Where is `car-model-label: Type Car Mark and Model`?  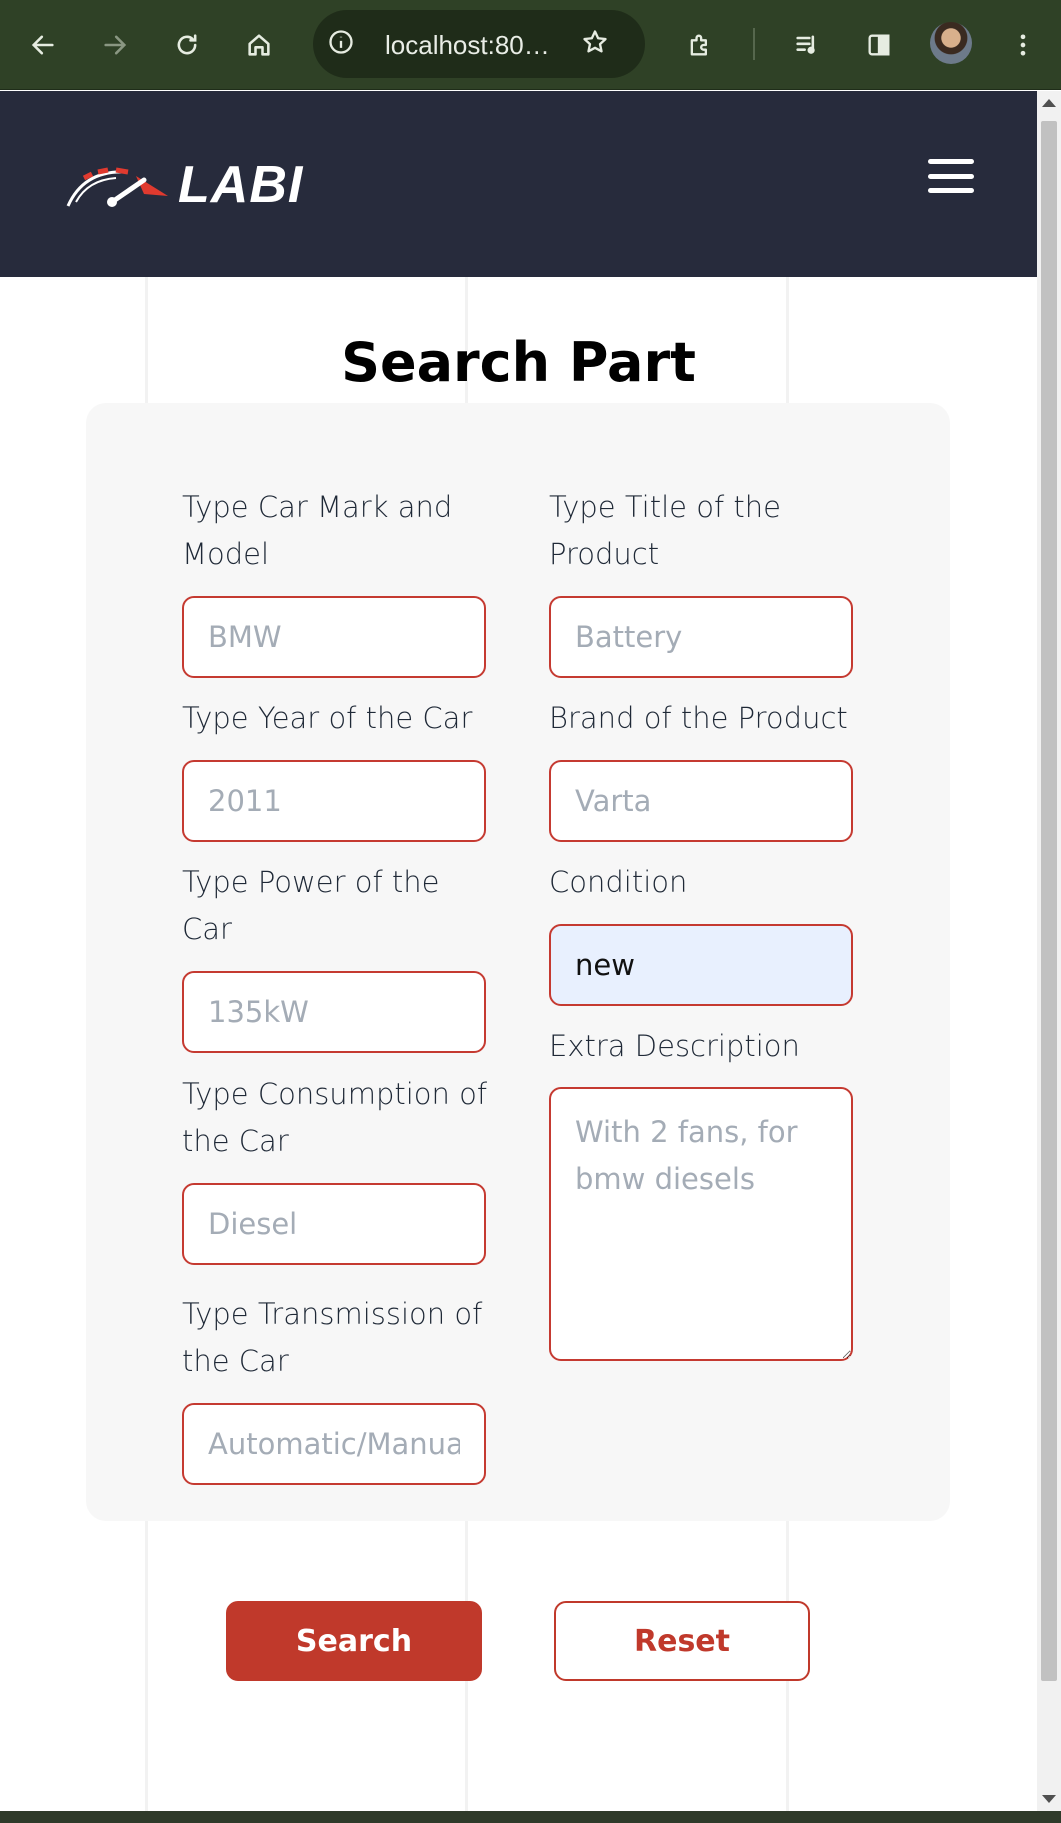 car-model-label: Type Car Mark and Model is located at coordinates (317, 530).